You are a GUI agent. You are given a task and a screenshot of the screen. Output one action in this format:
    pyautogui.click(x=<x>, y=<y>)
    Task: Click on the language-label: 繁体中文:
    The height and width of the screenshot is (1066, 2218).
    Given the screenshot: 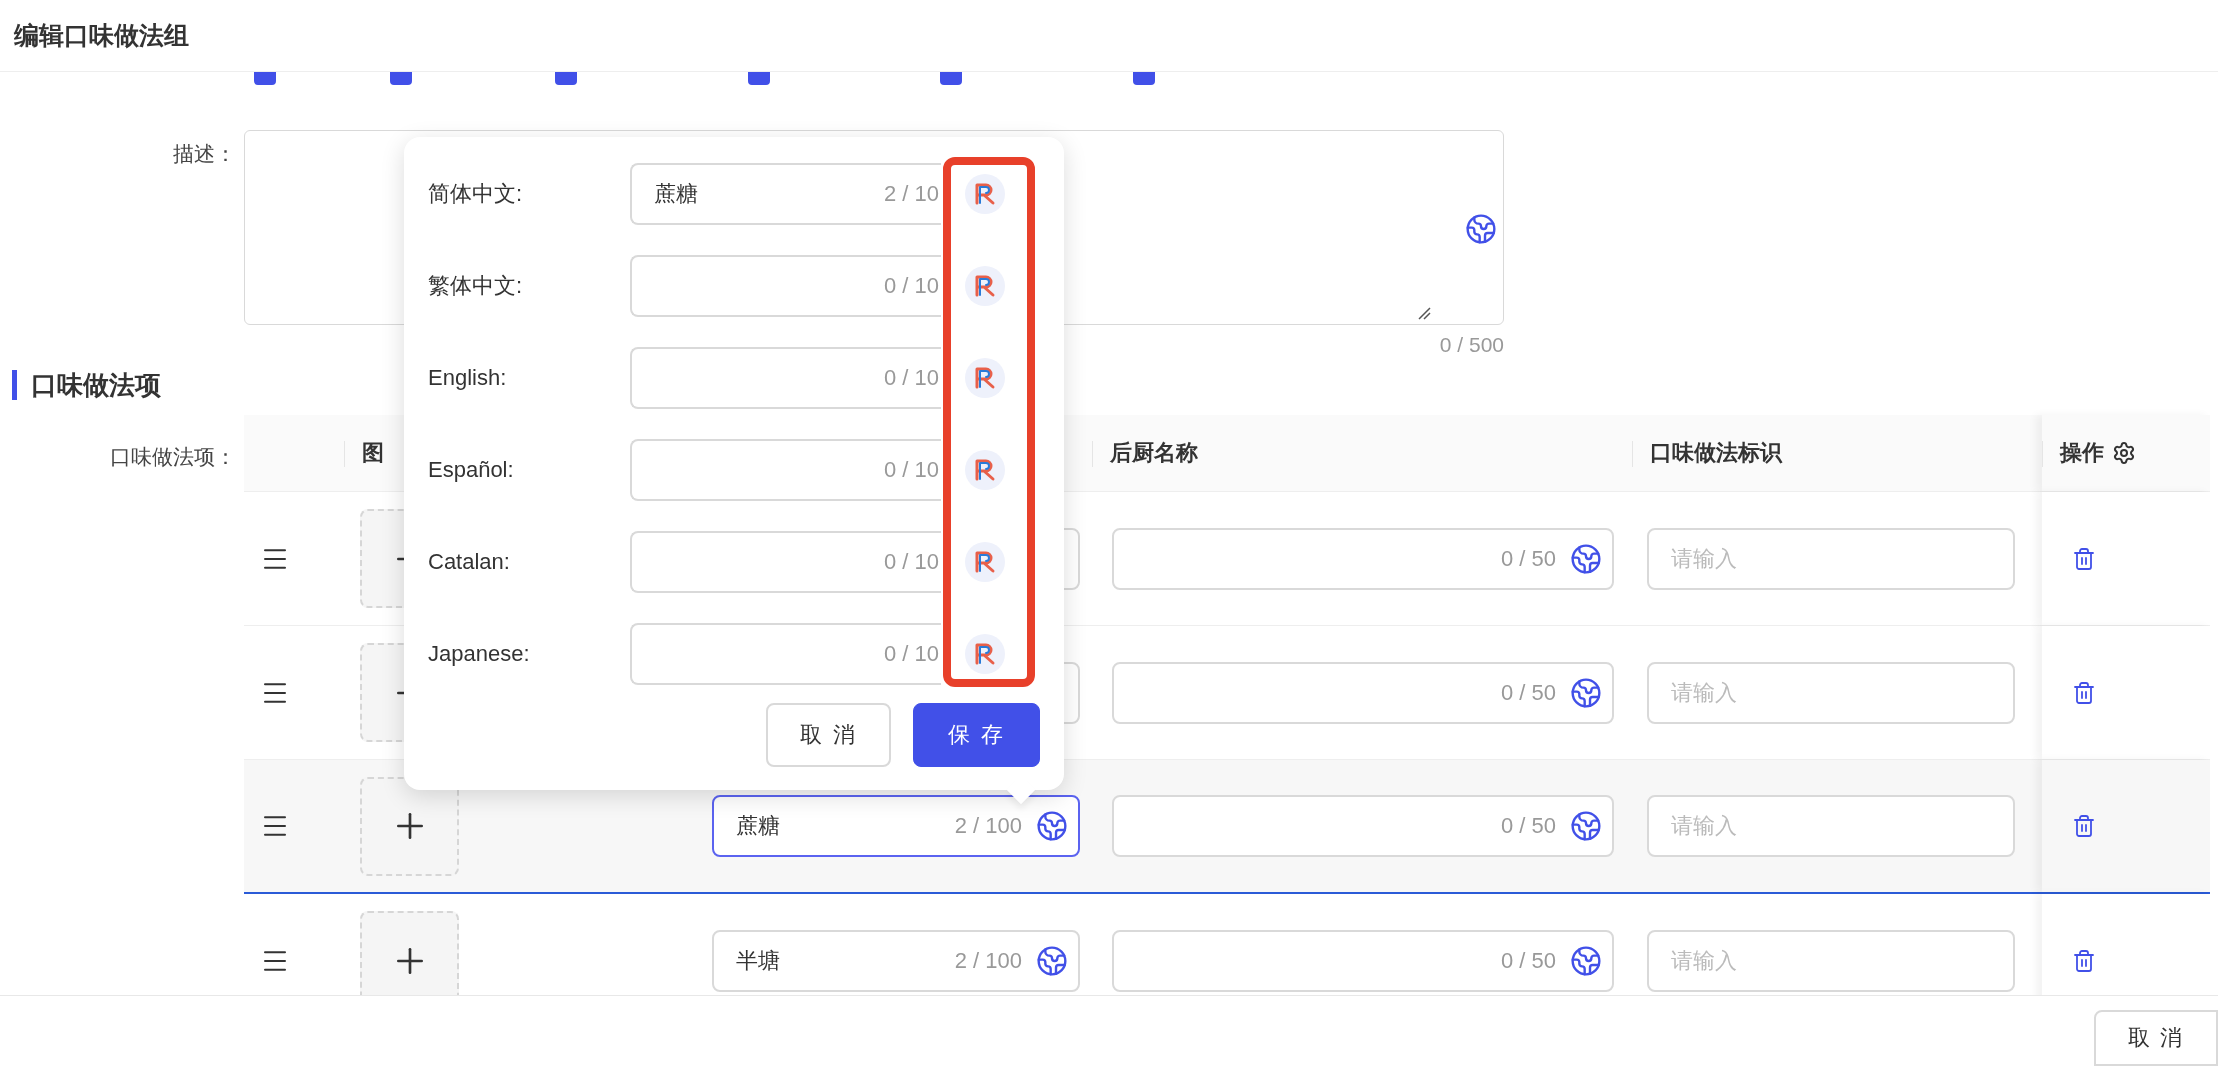 What is the action you would take?
    pyautogui.click(x=476, y=286)
    